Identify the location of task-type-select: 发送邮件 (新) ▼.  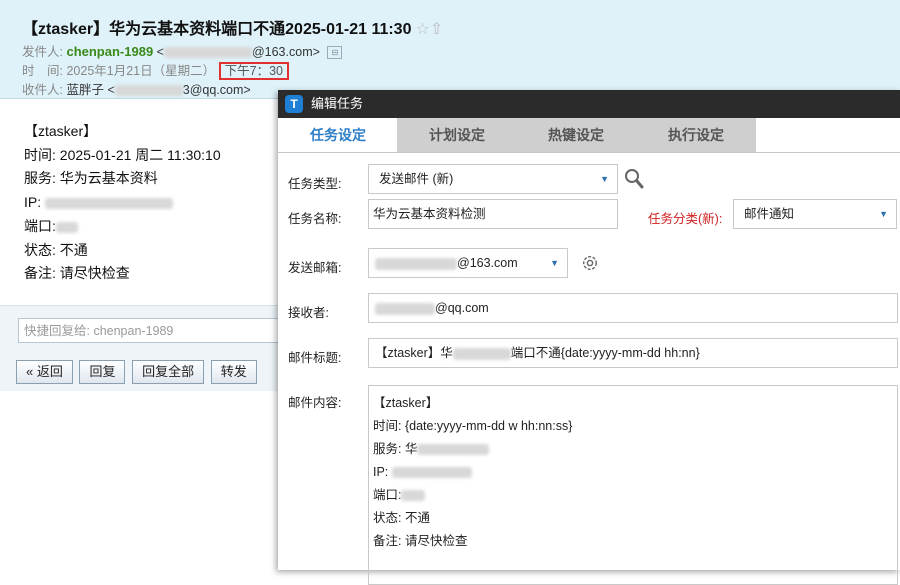
(493, 179).